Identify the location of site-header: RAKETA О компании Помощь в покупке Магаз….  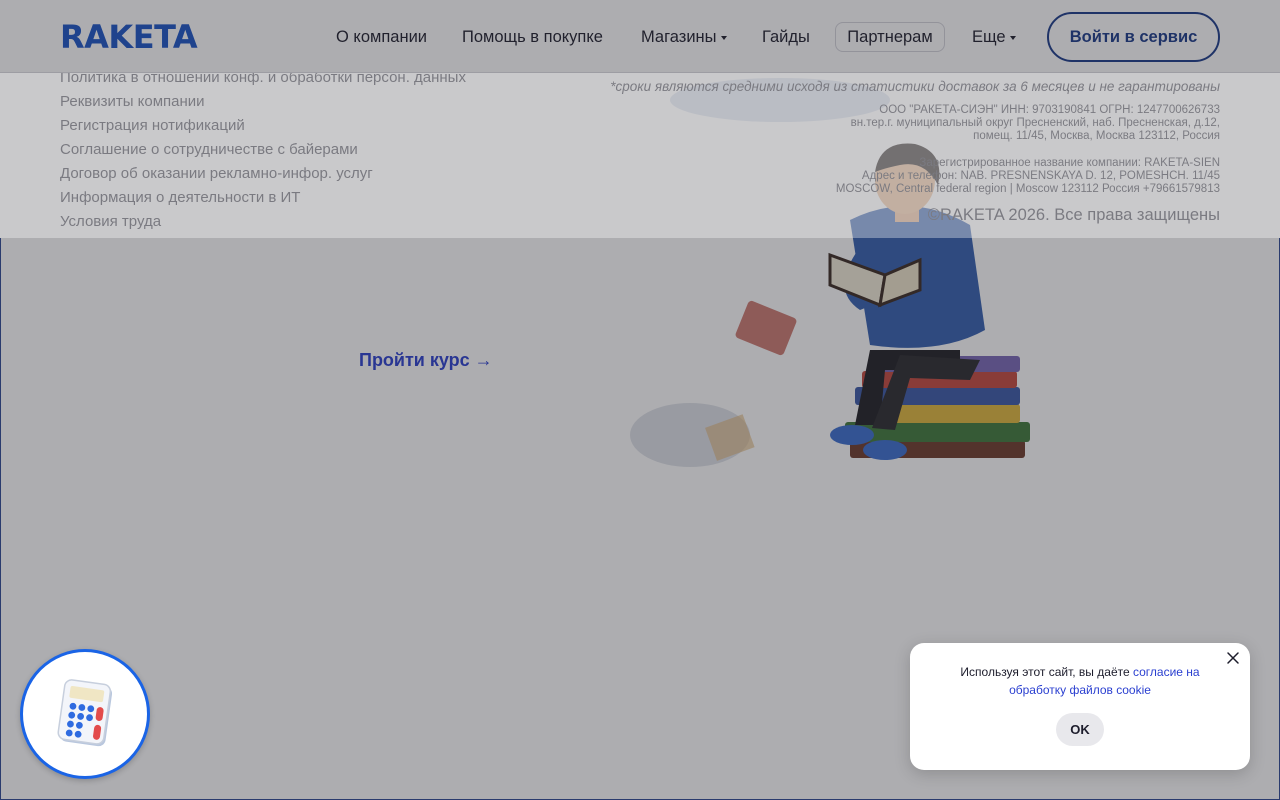
(640, 36).